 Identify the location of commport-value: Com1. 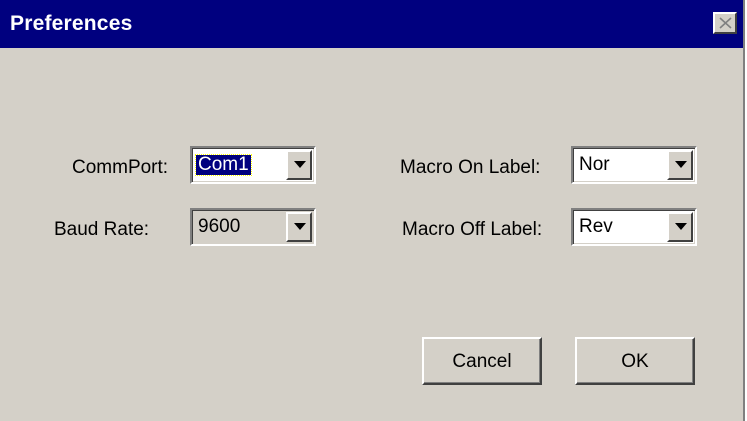
(223, 165).